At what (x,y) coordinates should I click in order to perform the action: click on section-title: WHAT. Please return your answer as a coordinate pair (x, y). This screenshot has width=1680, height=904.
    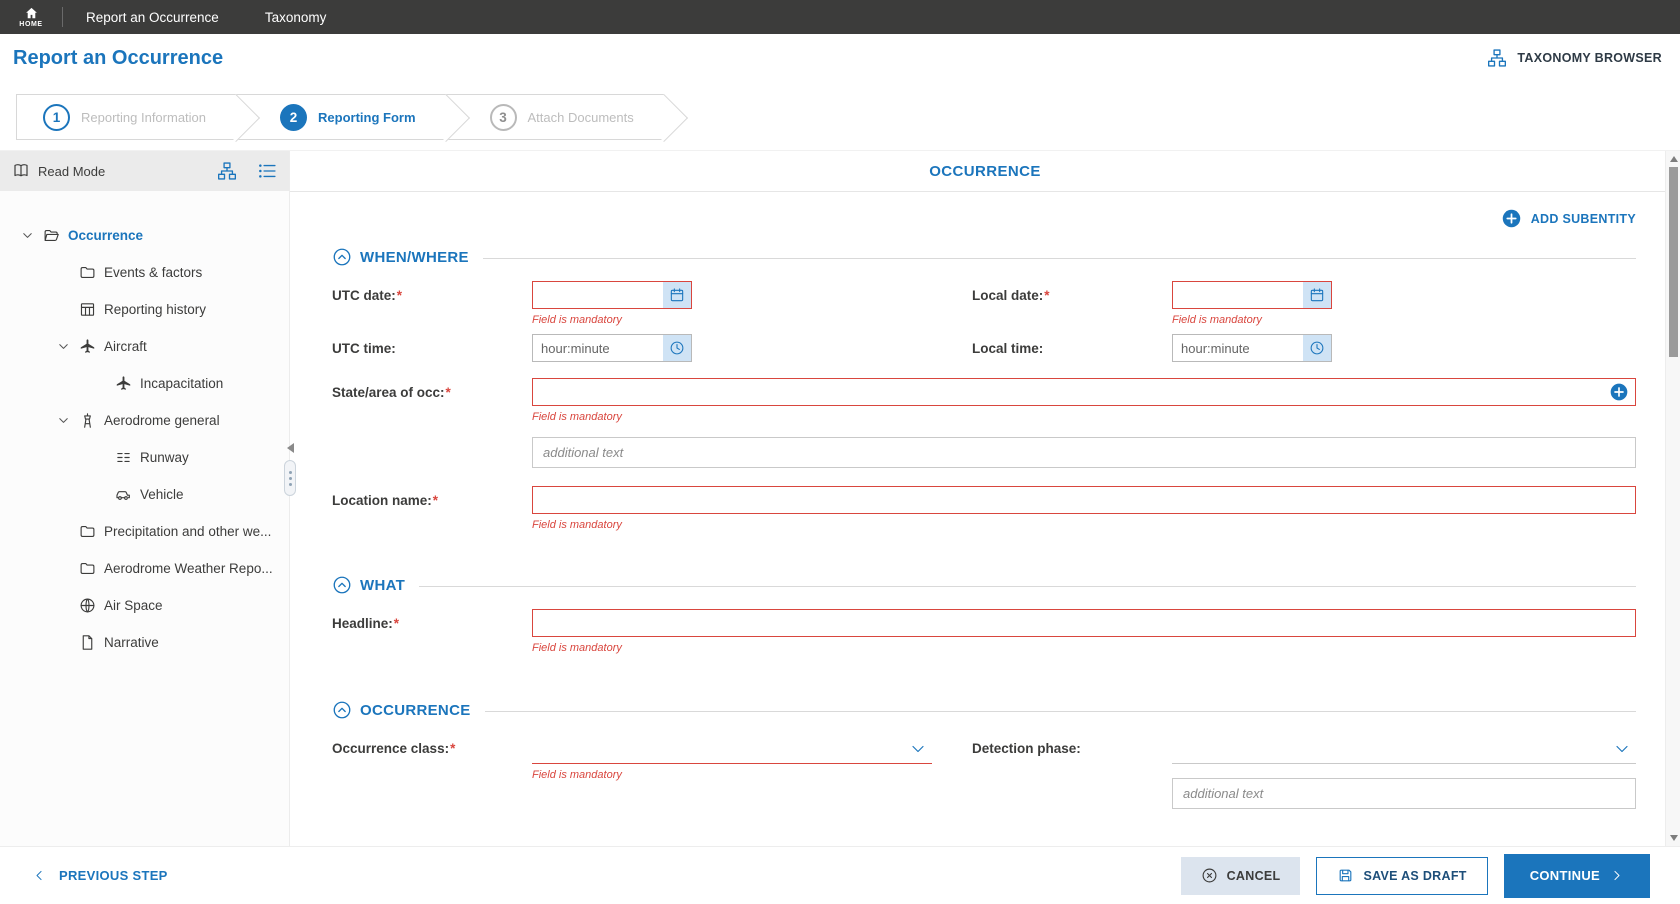
    Looking at the image, I should click on (383, 585).